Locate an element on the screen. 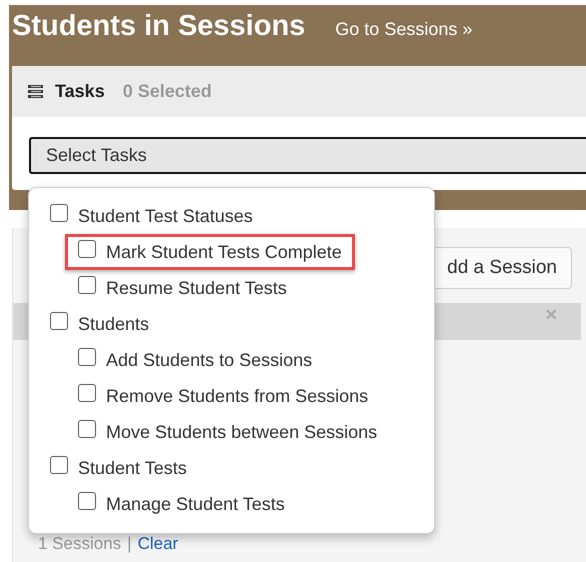 The height and width of the screenshot is (562, 586). page-title: Students in Sessions is located at coordinates (159, 26).